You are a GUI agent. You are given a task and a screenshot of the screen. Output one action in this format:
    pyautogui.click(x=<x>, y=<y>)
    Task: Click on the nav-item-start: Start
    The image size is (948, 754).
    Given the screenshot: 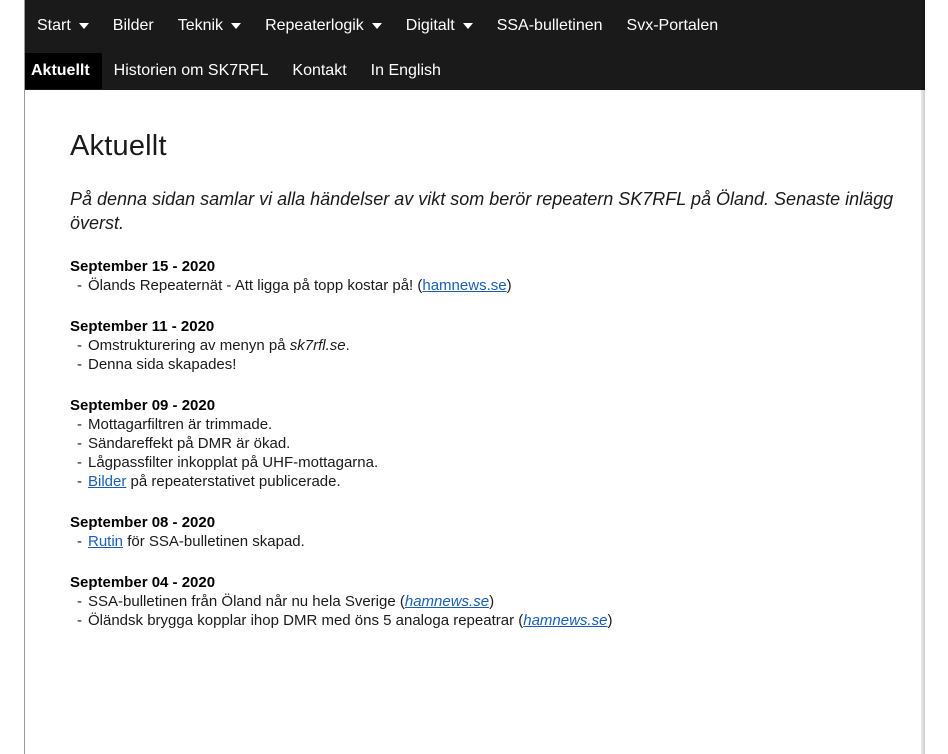 What is the action you would take?
    pyautogui.click(x=63, y=26)
    